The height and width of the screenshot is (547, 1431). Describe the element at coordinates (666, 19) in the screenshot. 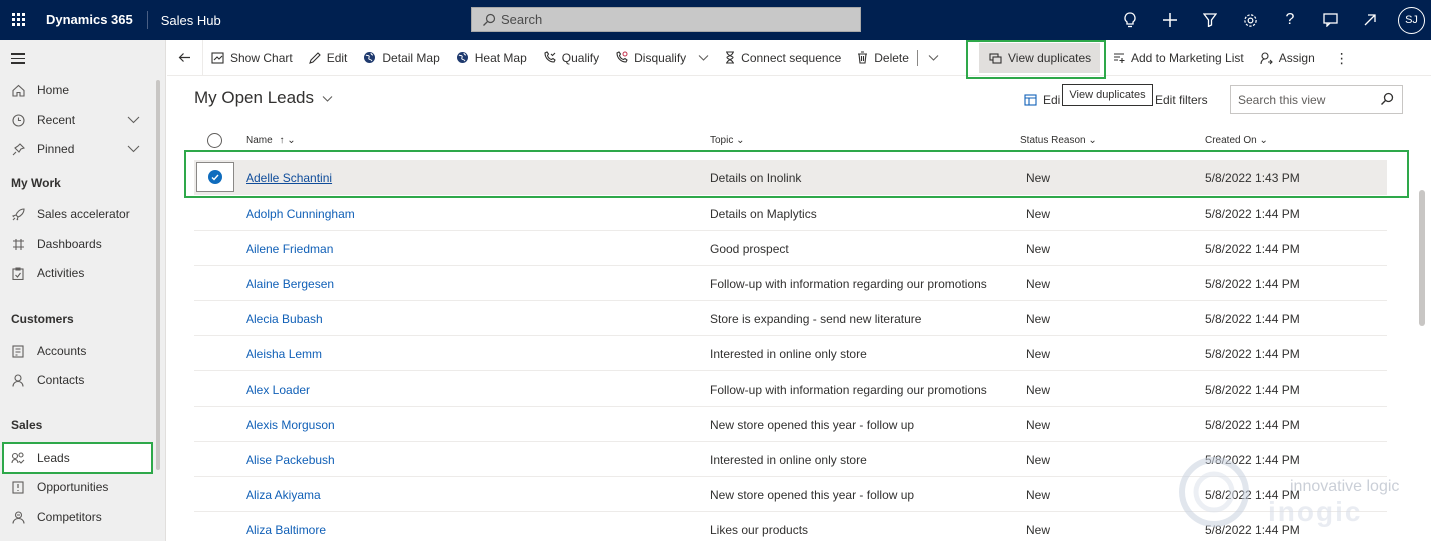

I see `global-search-input: Search` at that location.